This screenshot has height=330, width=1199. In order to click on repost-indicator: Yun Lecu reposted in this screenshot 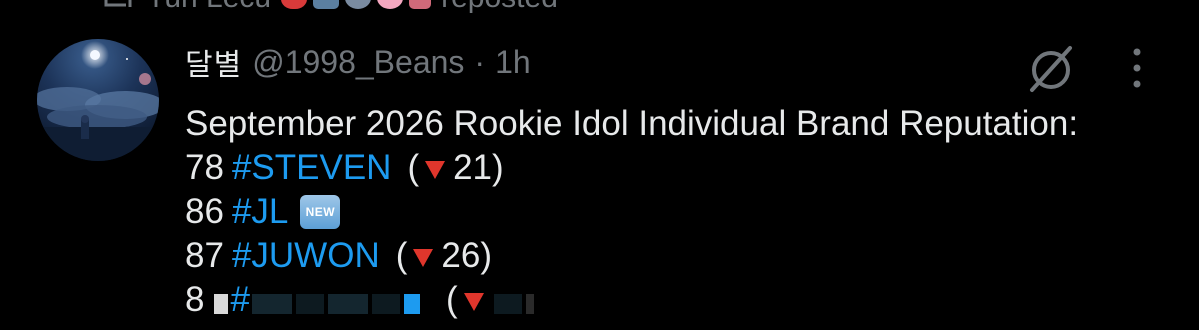, I will do `click(329, 9)`.